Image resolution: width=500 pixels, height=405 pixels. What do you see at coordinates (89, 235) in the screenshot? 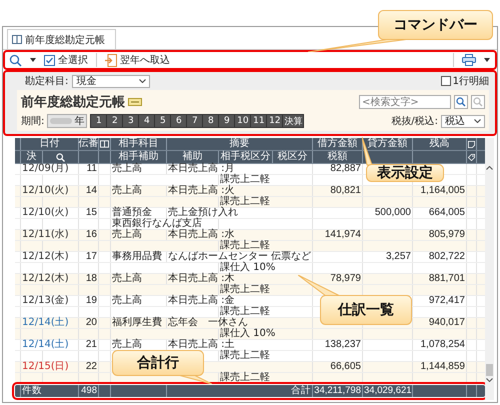
I see `voucher-number-cell: 16` at bounding box center [89, 235].